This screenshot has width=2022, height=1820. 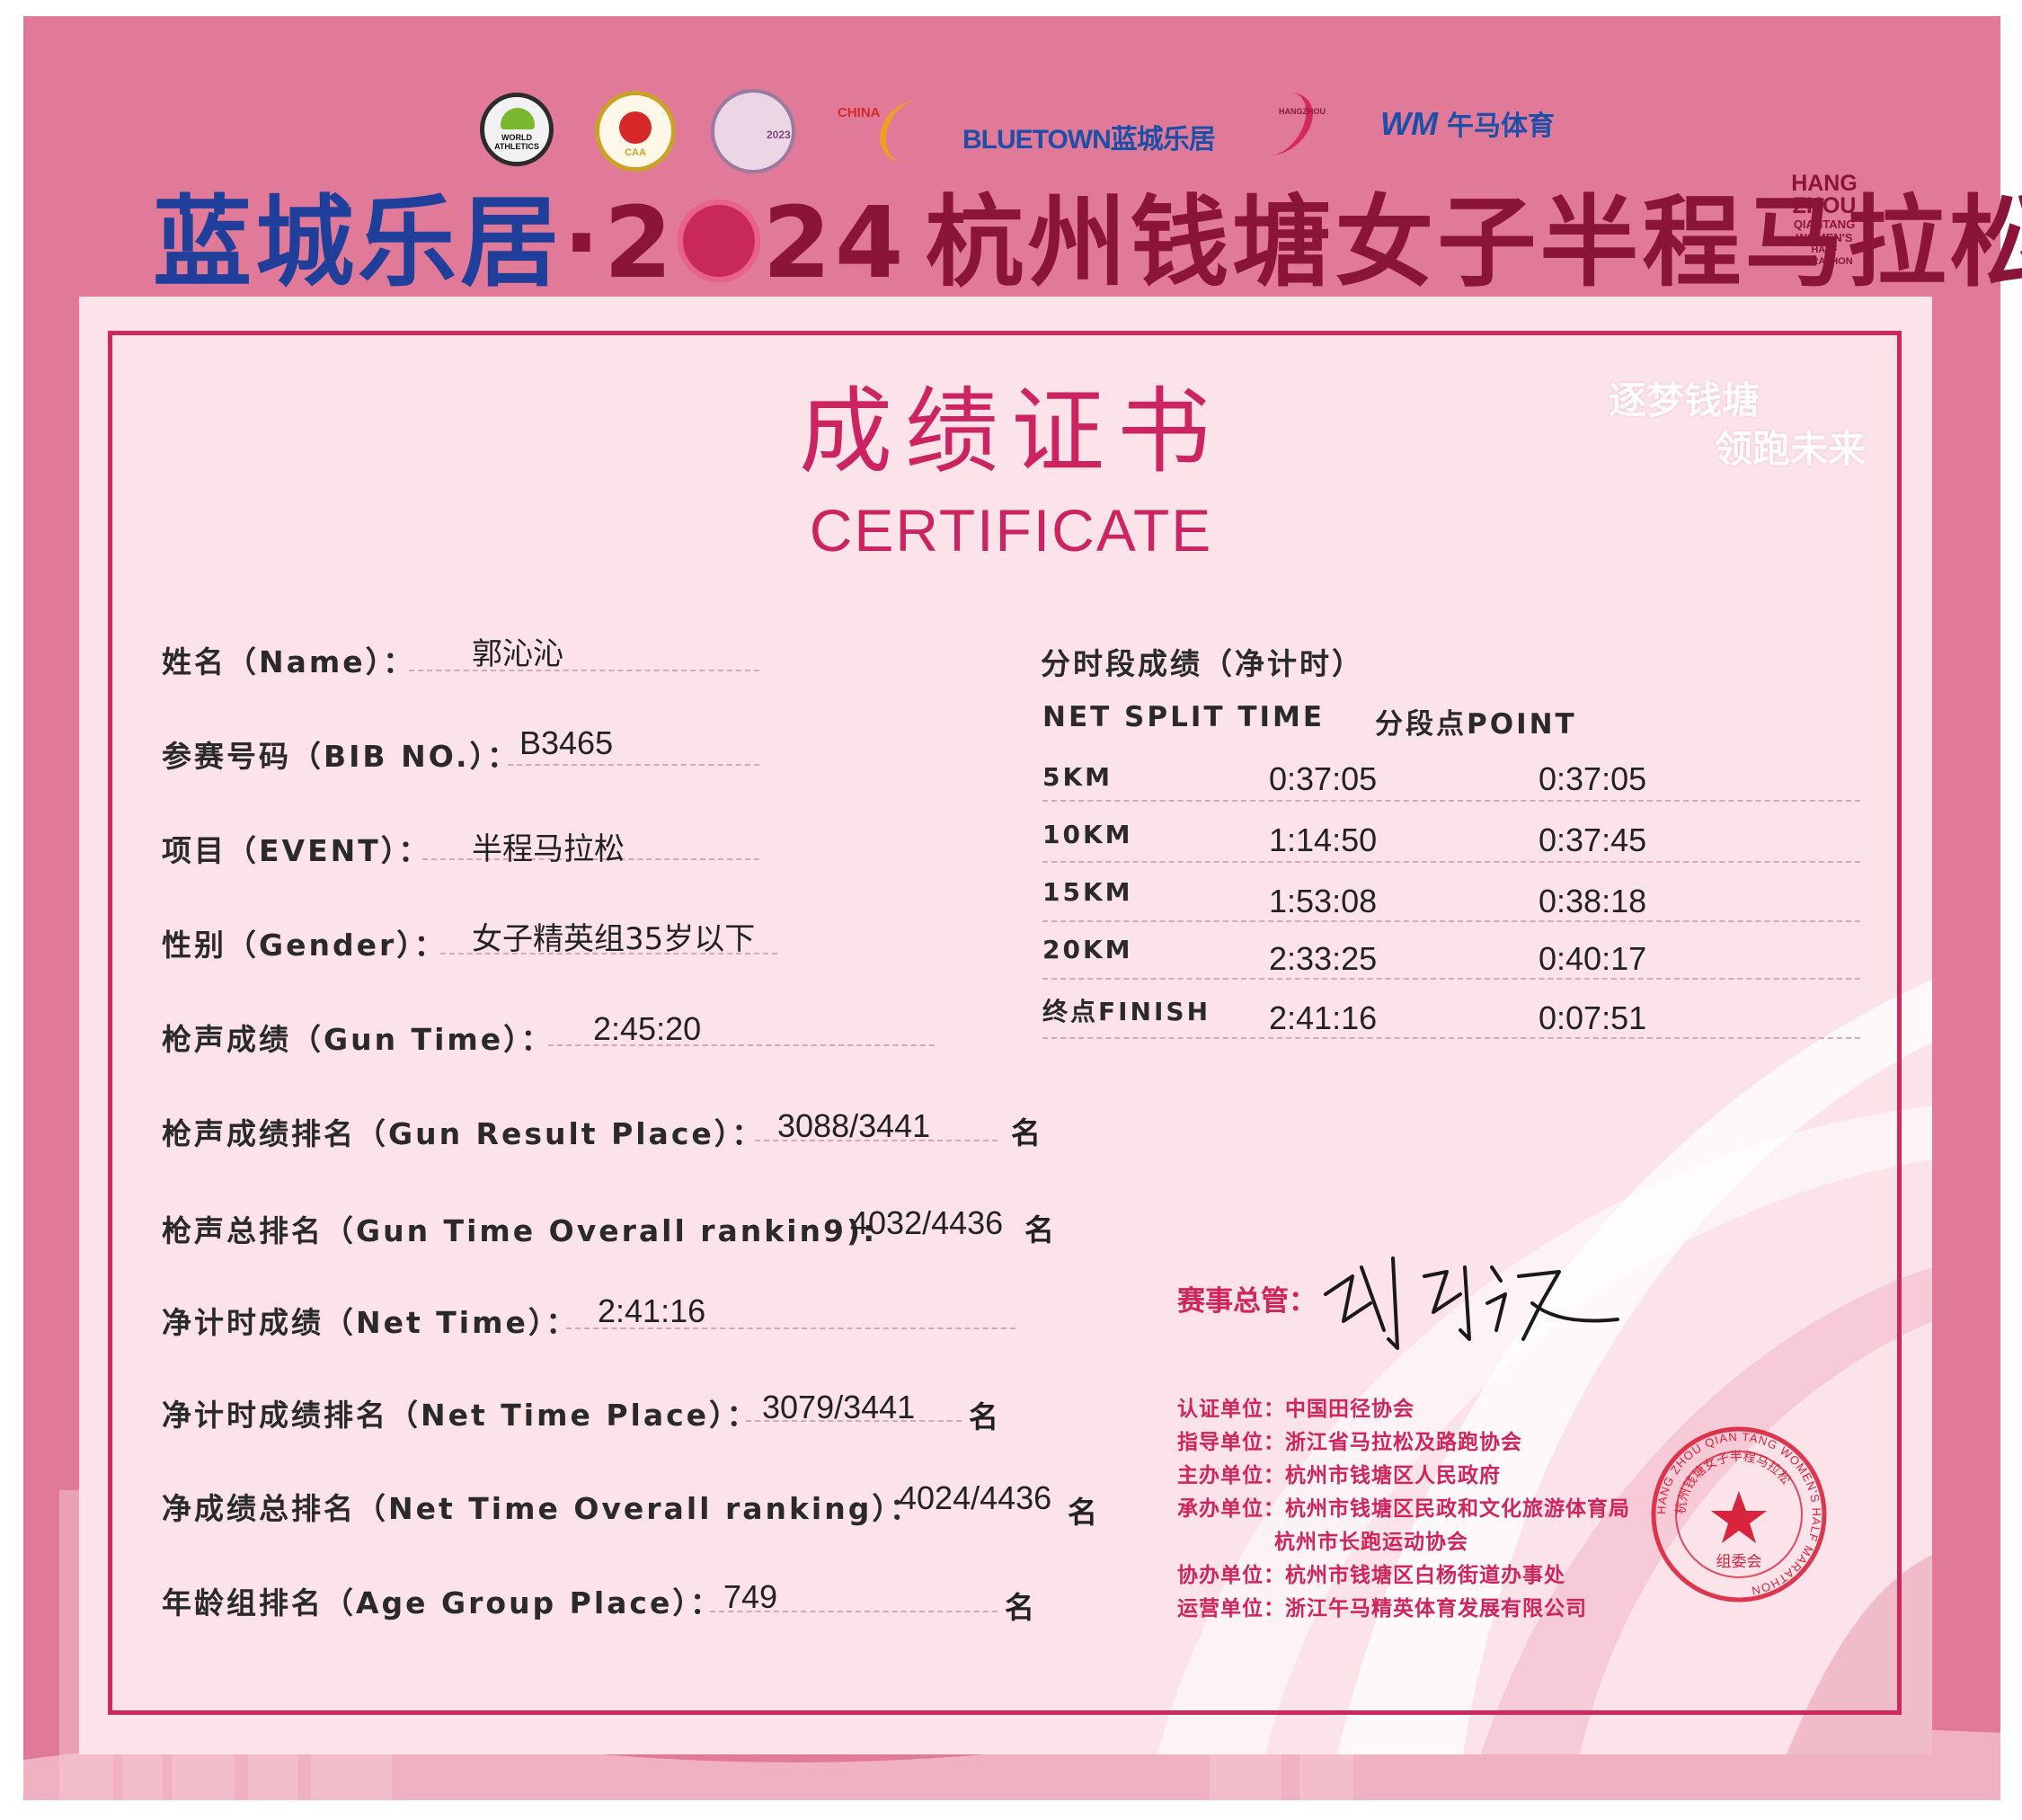 What do you see at coordinates (1087, 892) in the screenshot?
I see `split-row-label: 15KM` at bounding box center [1087, 892].